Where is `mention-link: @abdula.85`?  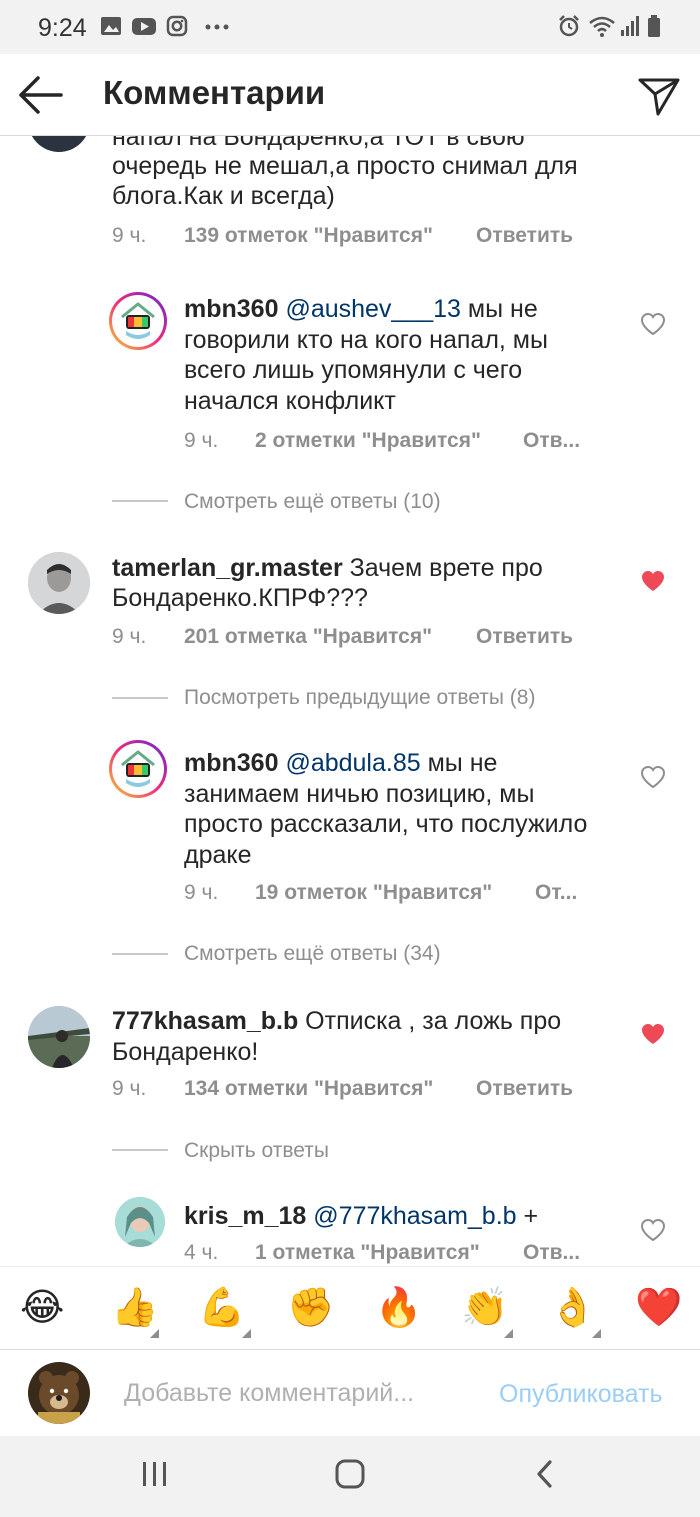
mention-link: @abdula.85 is located at coordinates (352, 763).